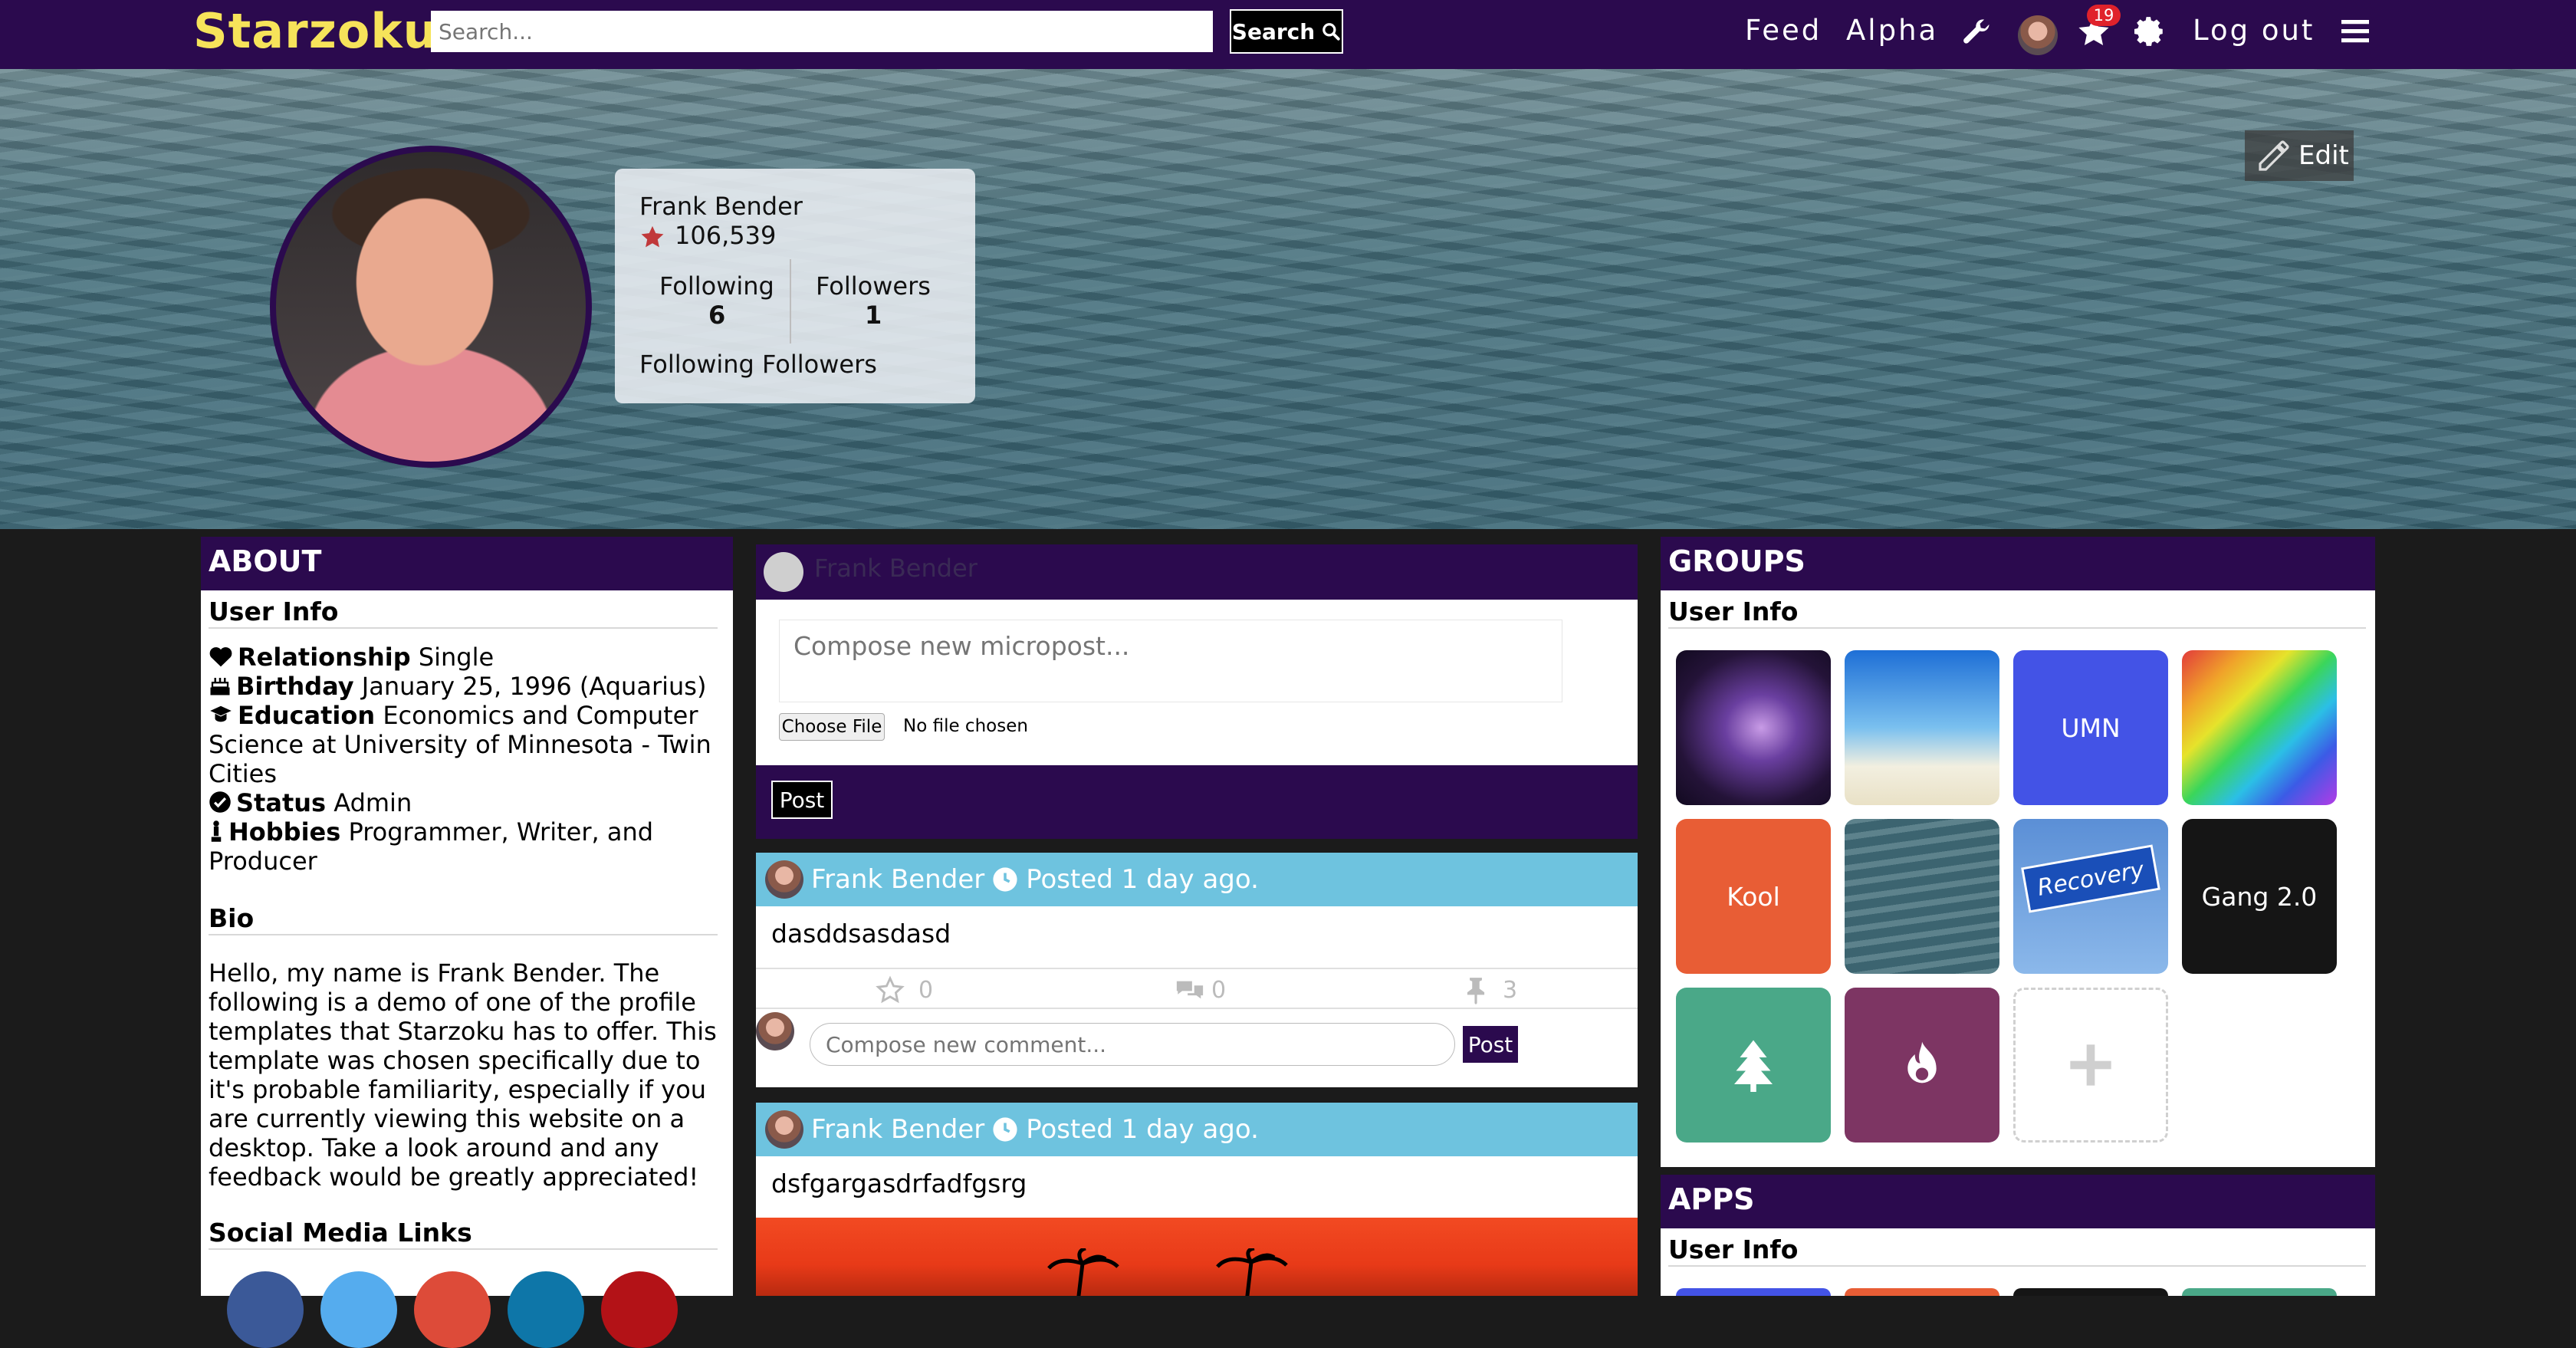 This screenshot has height=1348, width=2576. Describe the element at coordinates (2018, 563) in the screenshot. I see `groups-title: GROUPS` at that location.